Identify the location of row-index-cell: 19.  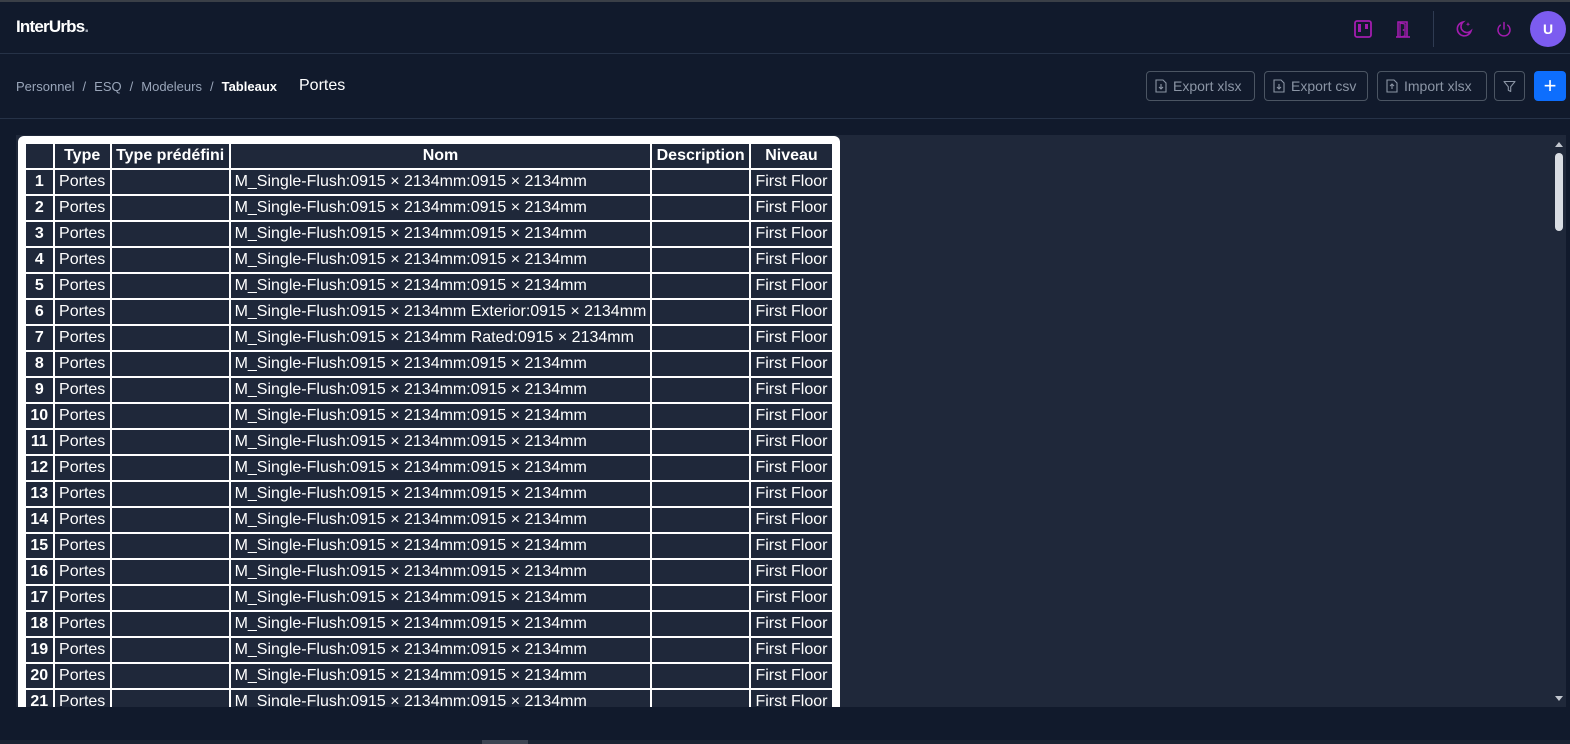
(39, 650).